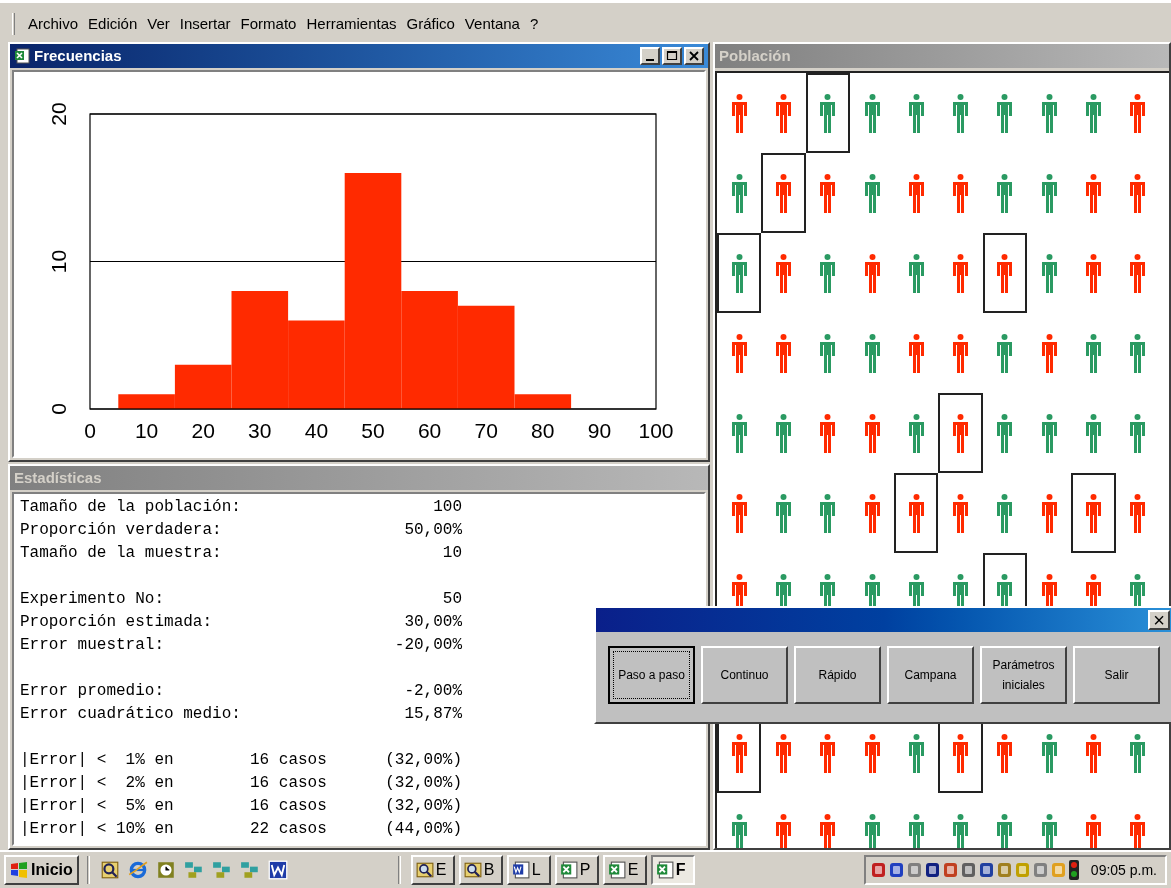  What do you see at coordinates (351, 23) in the screenshot?
I see `menu-item: Herramientas` at bounding box center [351, 23].